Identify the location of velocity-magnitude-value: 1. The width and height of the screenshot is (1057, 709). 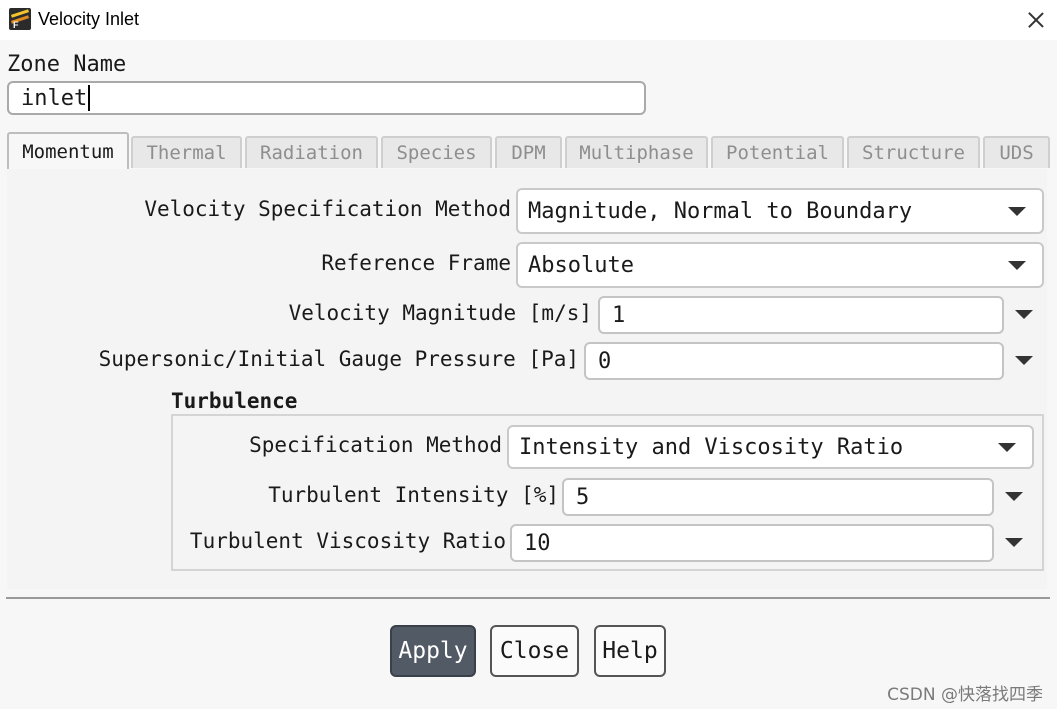
(619, 315).